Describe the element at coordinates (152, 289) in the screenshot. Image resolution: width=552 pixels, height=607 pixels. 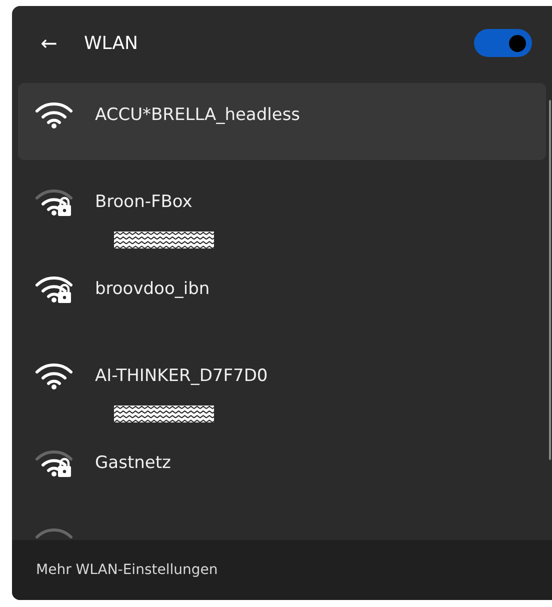
I see `network-name: broovdoo_ibn` at that location.